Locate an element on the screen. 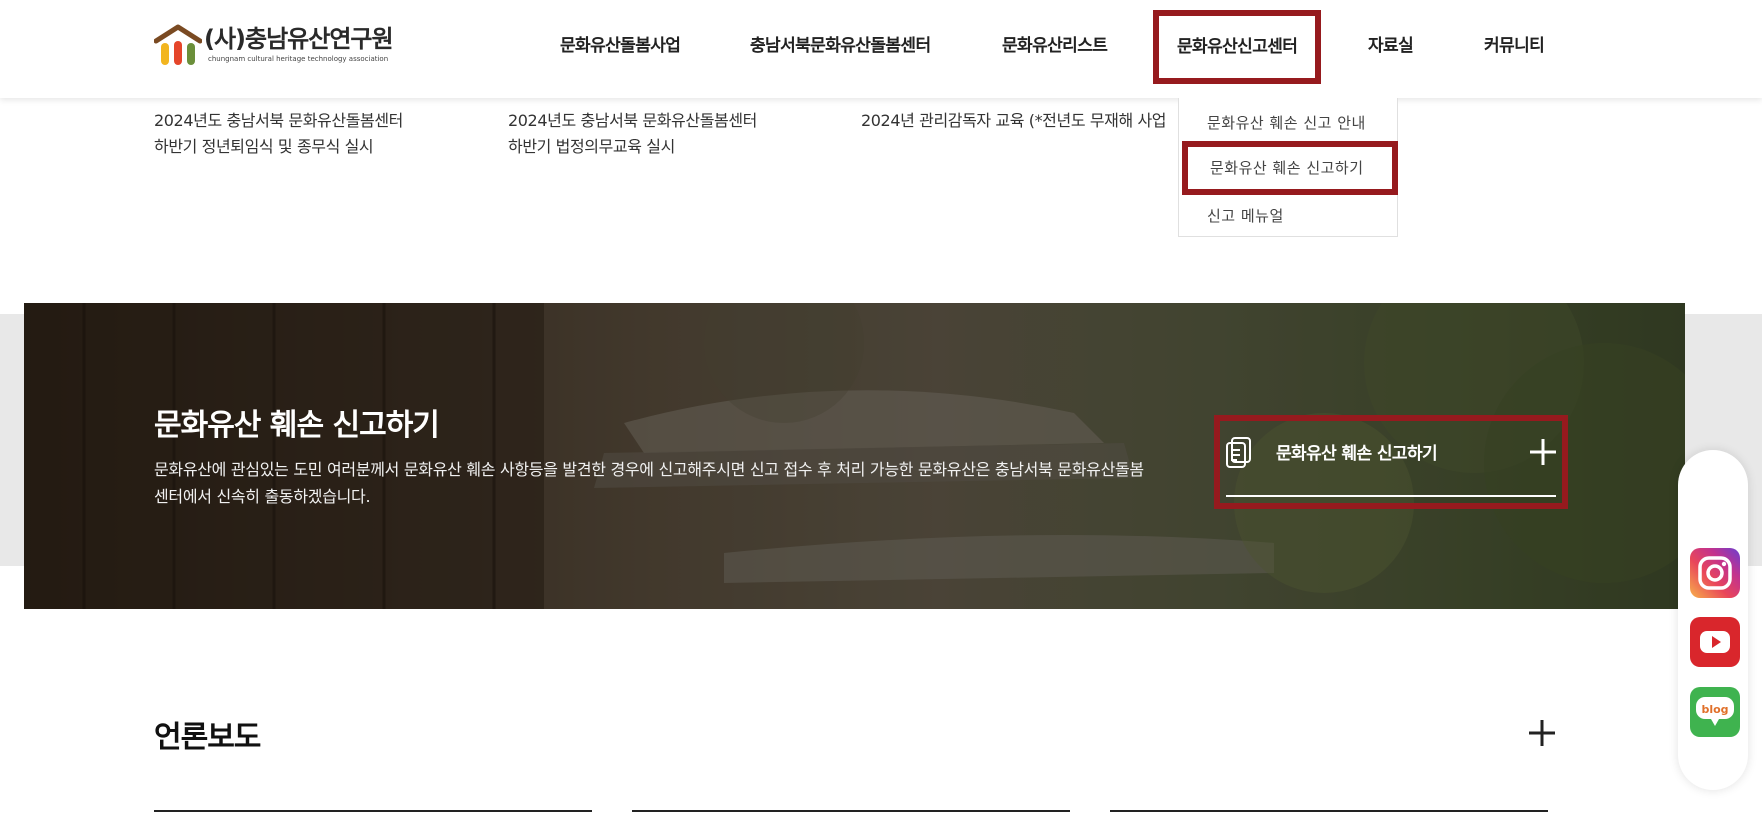 The height and width of the screenshot is (829, 1762). blog-icon-text: blog is located at coordinates (1714, 709).